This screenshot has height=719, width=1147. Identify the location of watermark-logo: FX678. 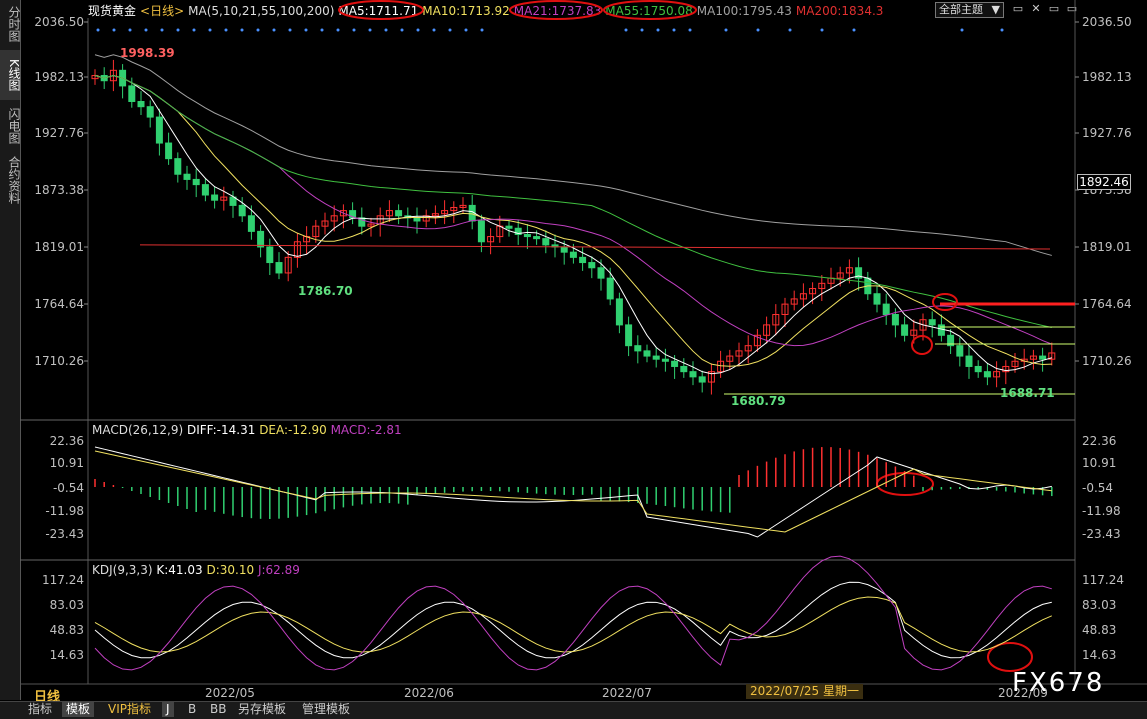
(1058, 683).